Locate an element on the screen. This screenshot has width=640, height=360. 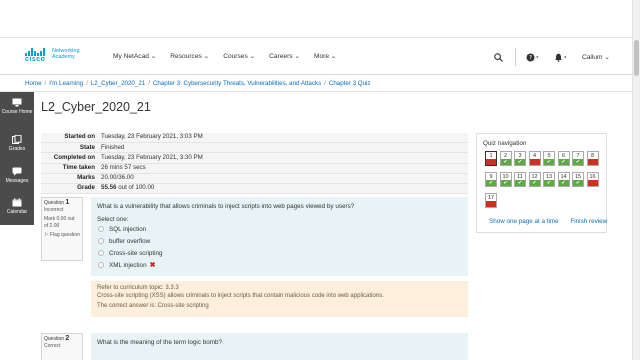
quiz-nav-question-14: 14 ✔ is located at coordinates (563, 179).